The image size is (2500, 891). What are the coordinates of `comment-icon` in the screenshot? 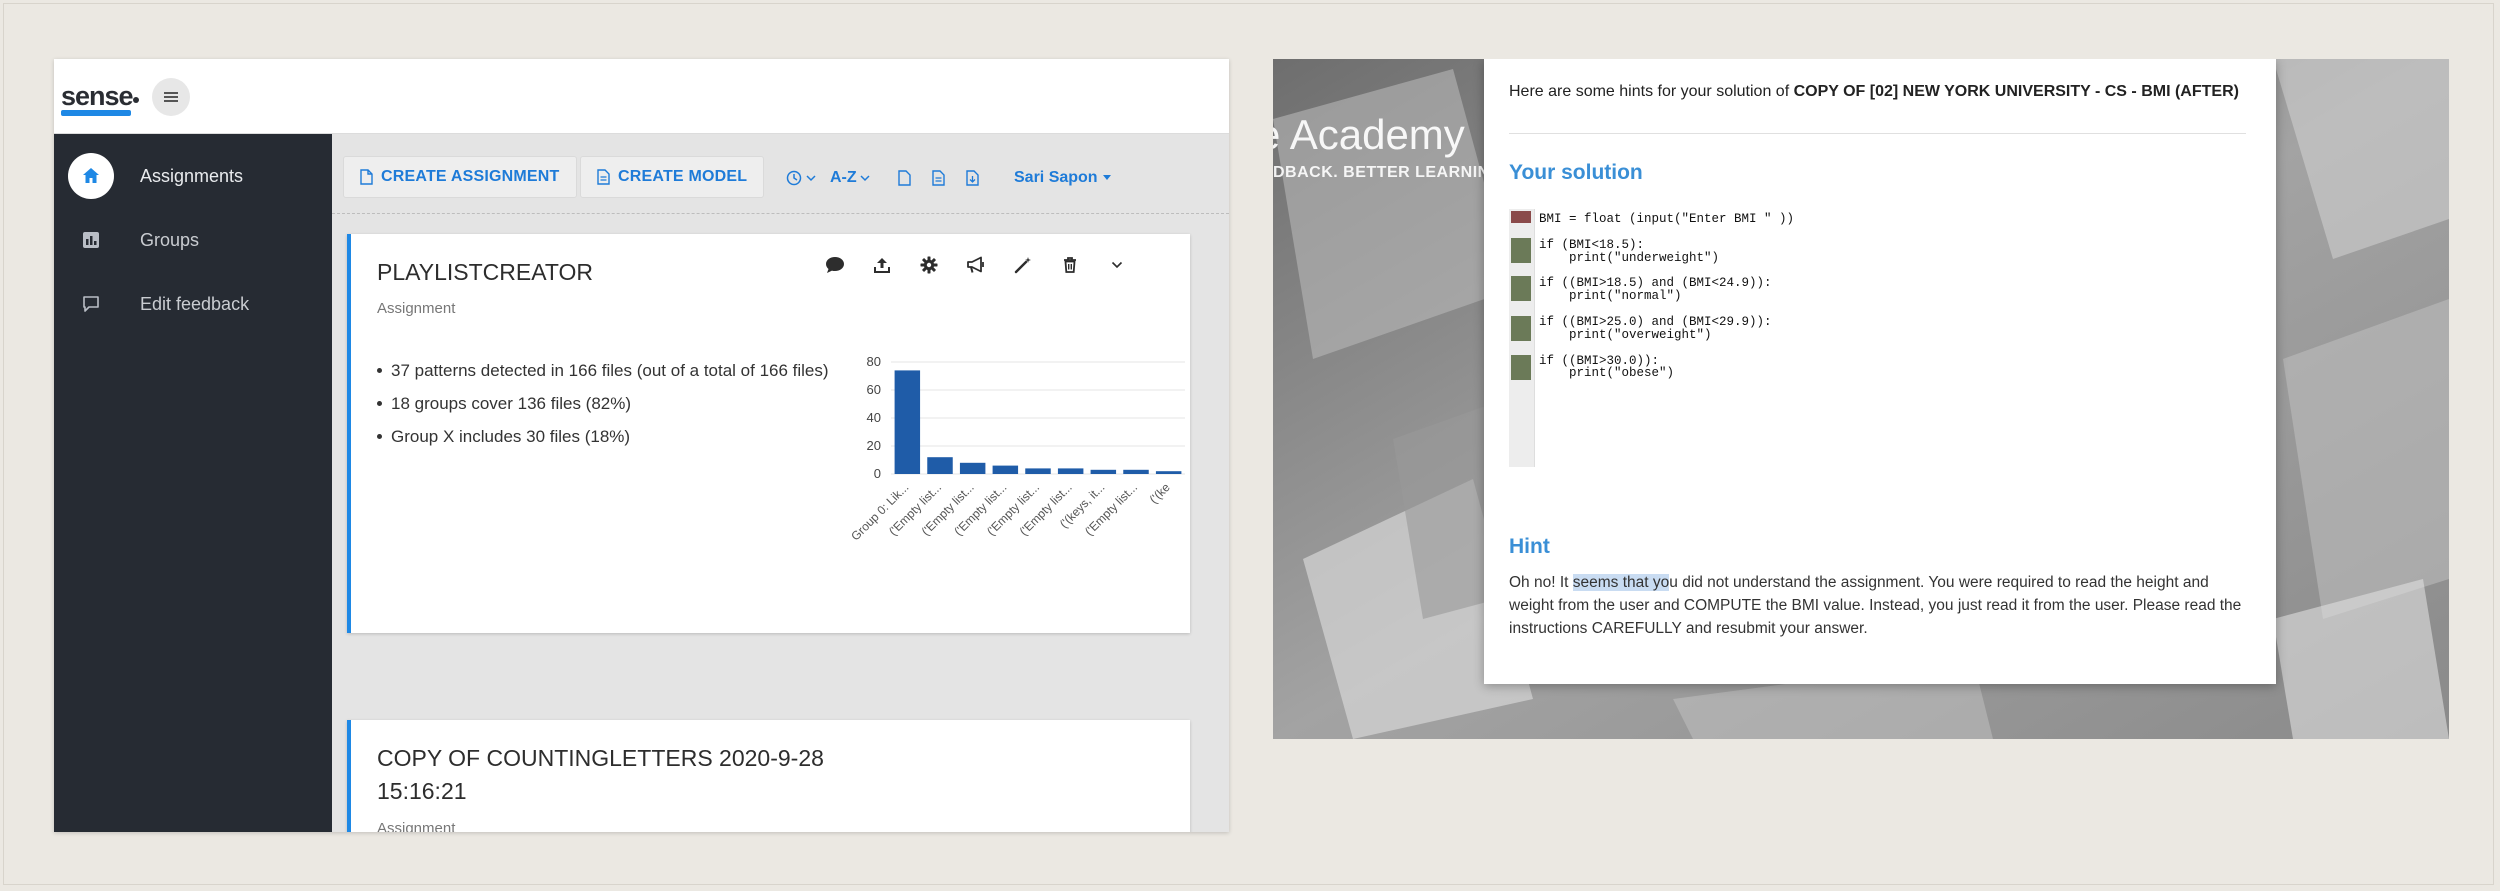 It's located at (834, 265).